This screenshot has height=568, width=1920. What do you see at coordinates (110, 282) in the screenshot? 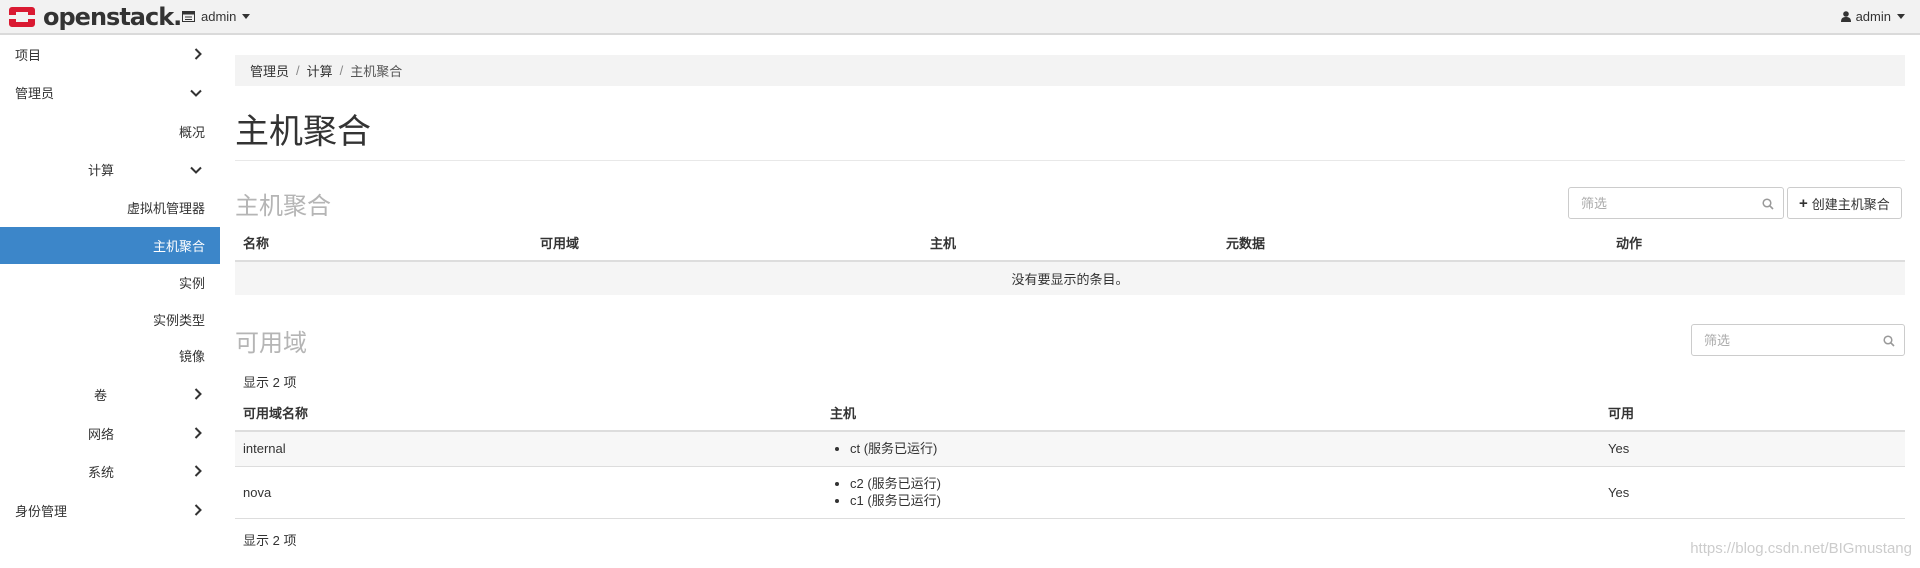
I see `sidebar-item-instances: 实例` at bounding box center [110, 282].